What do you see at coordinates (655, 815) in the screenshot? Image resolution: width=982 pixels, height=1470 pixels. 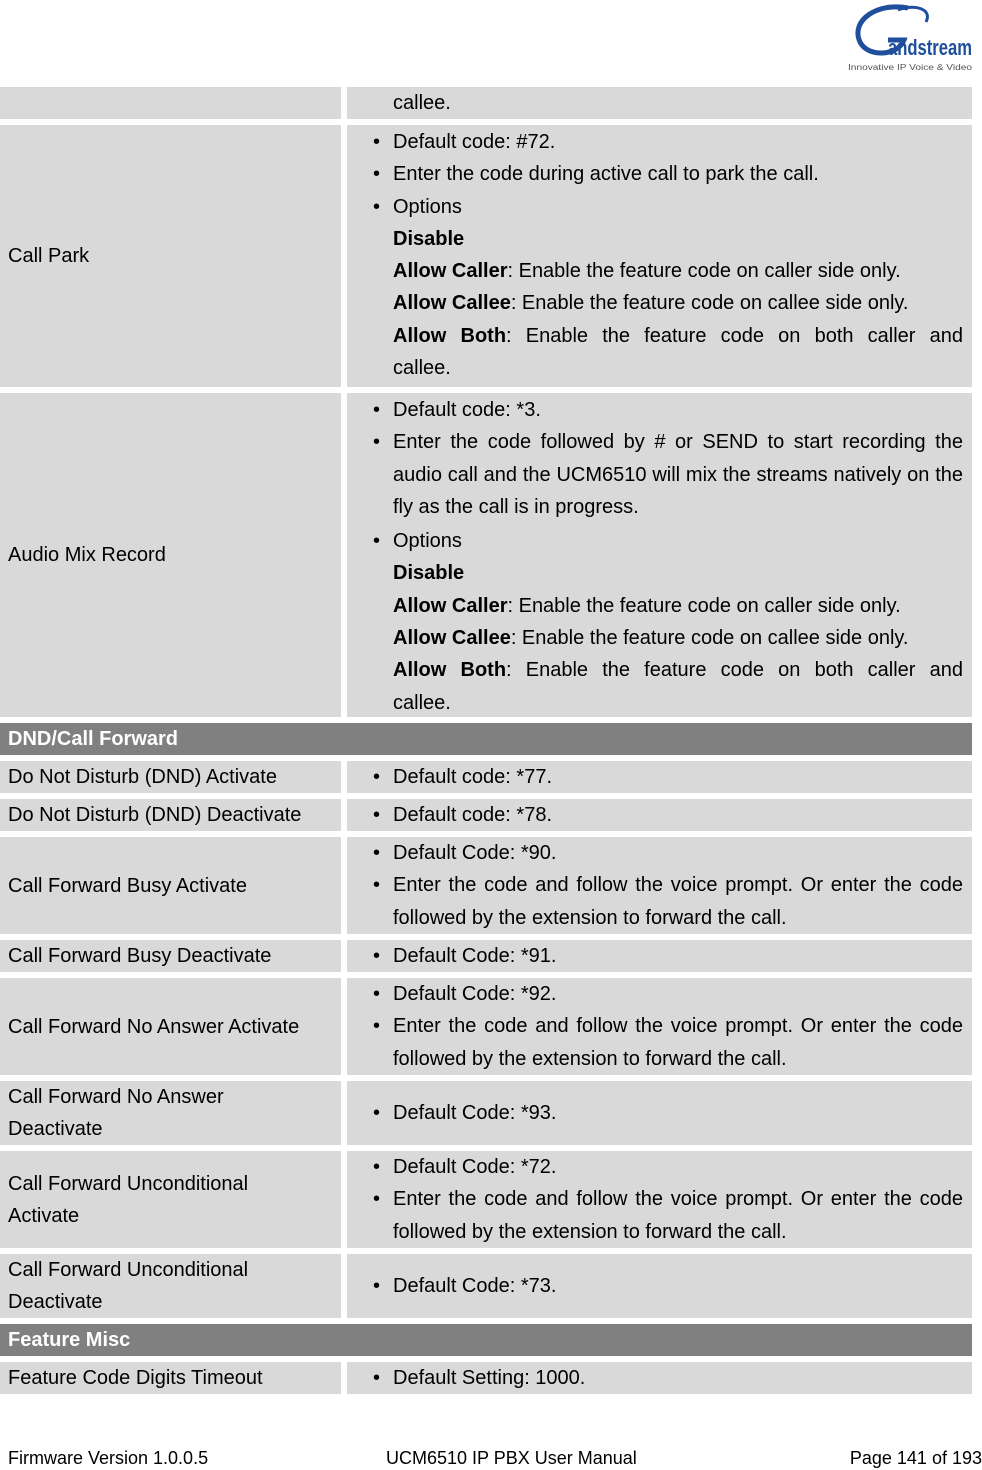 I see `list-item: • Default code: *78.` at bounding box center [655, 815].